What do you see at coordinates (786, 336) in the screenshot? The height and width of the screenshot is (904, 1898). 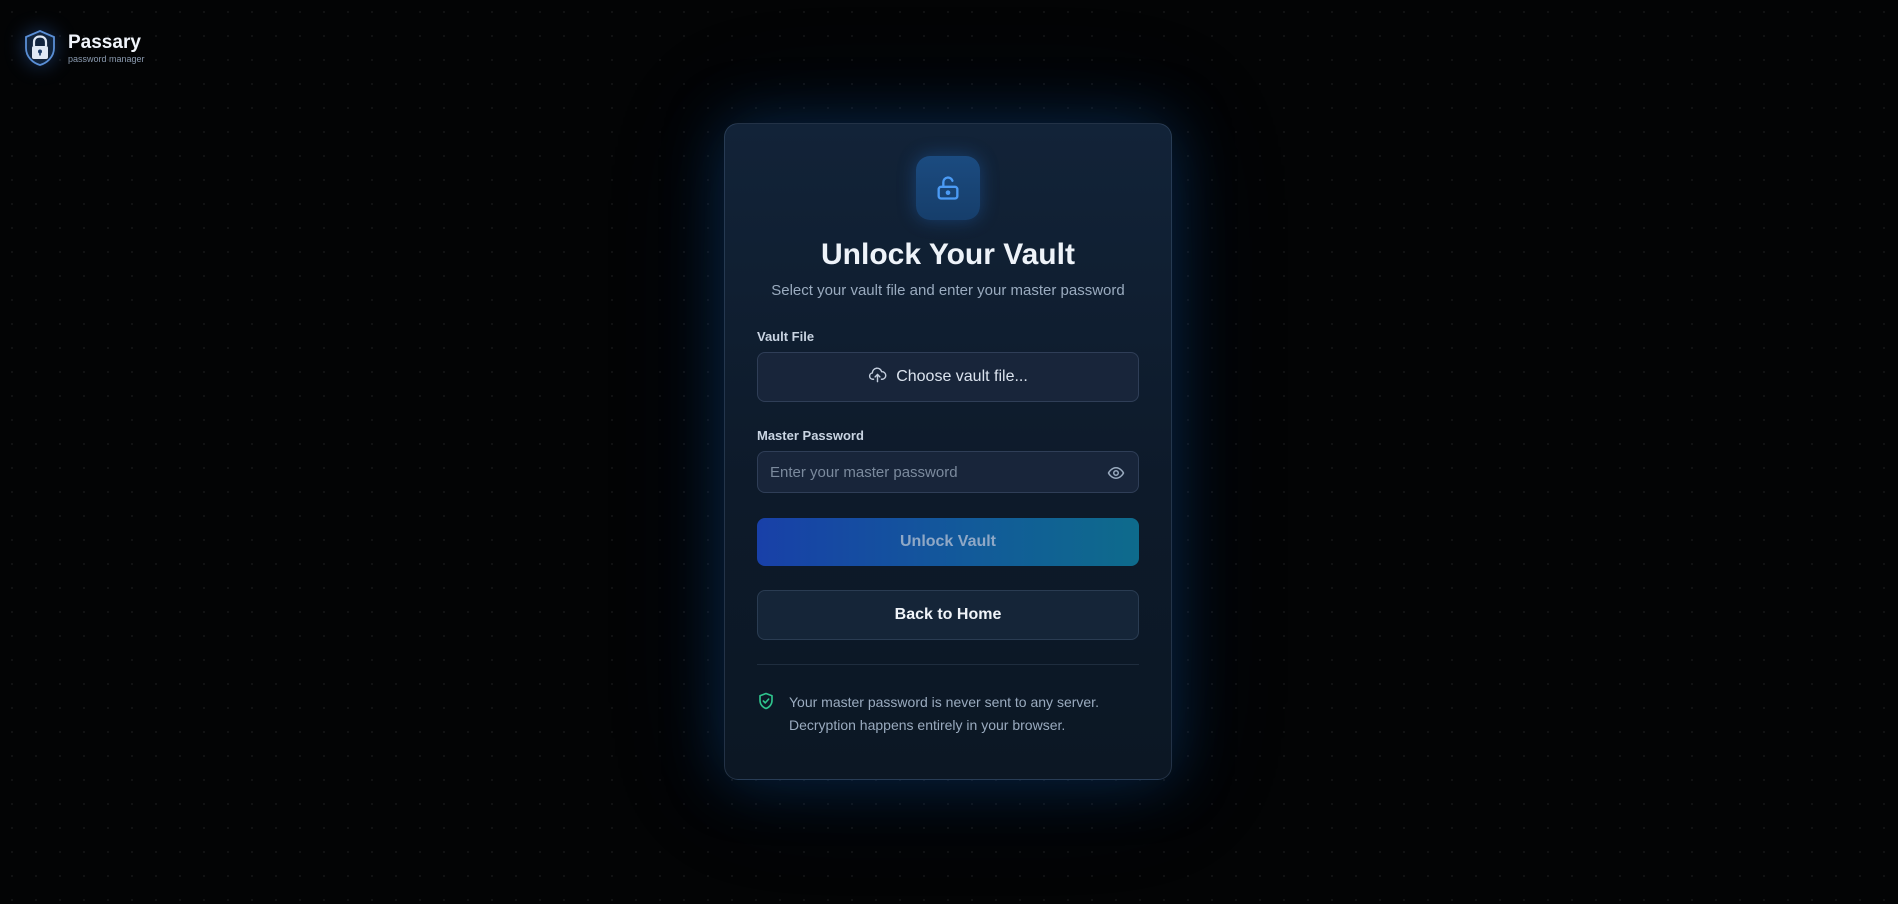 I see `vault-file-label: Vault File` at bounding box center [786, 336].